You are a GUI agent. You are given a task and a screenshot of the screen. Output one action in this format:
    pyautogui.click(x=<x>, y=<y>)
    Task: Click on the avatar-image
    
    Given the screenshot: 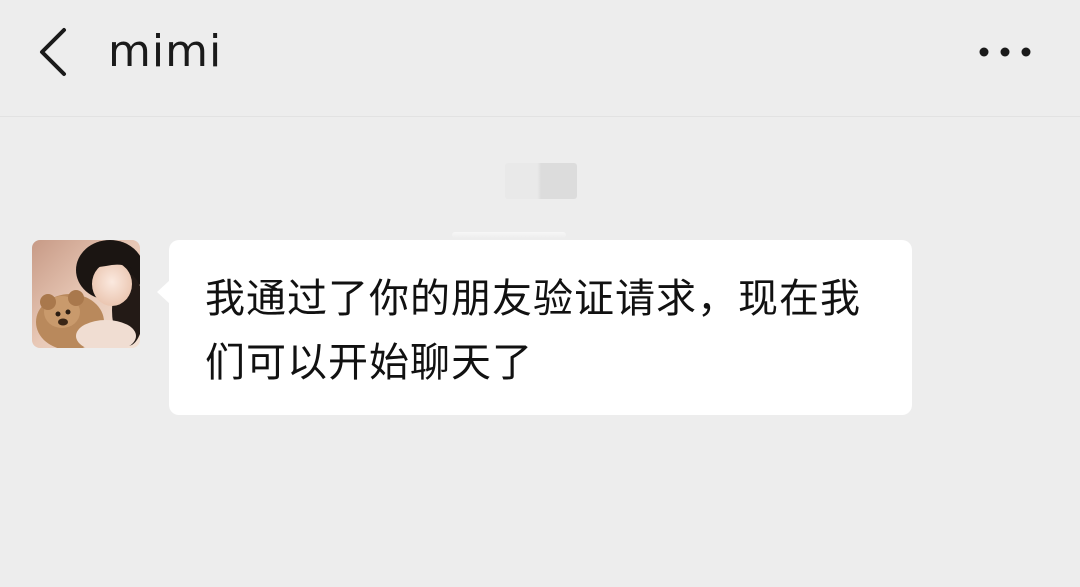 What is the action you would take?
    pyautogui.click(x=86, y=294)
    